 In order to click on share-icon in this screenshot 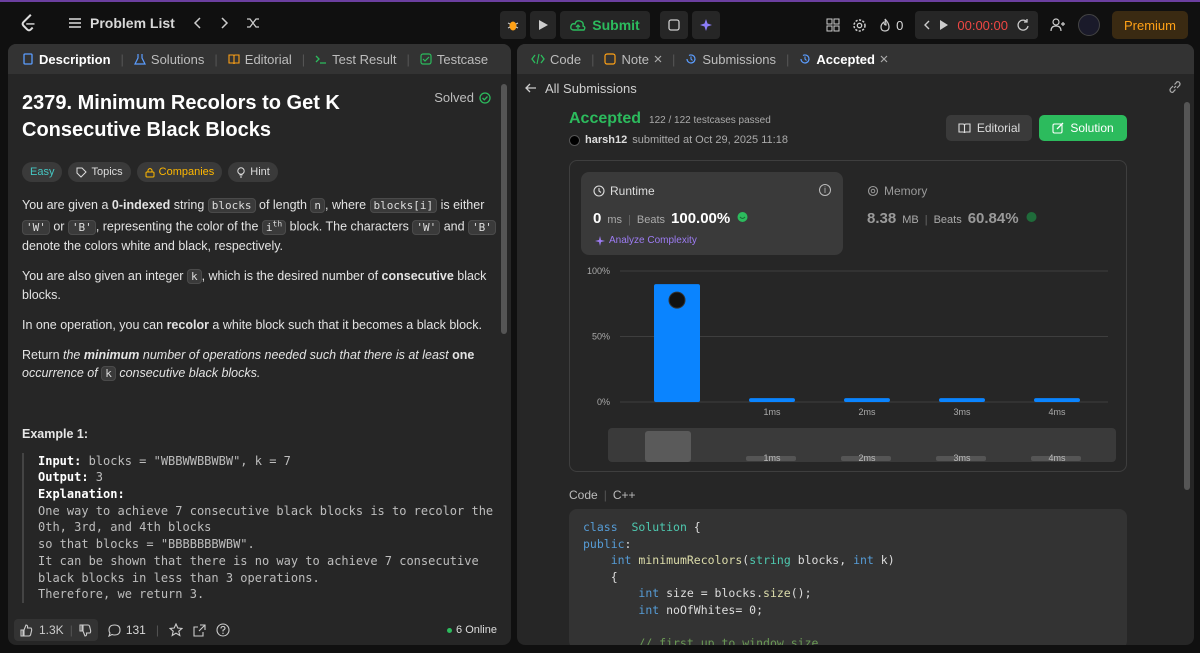, I will do `click(199, 630)`.